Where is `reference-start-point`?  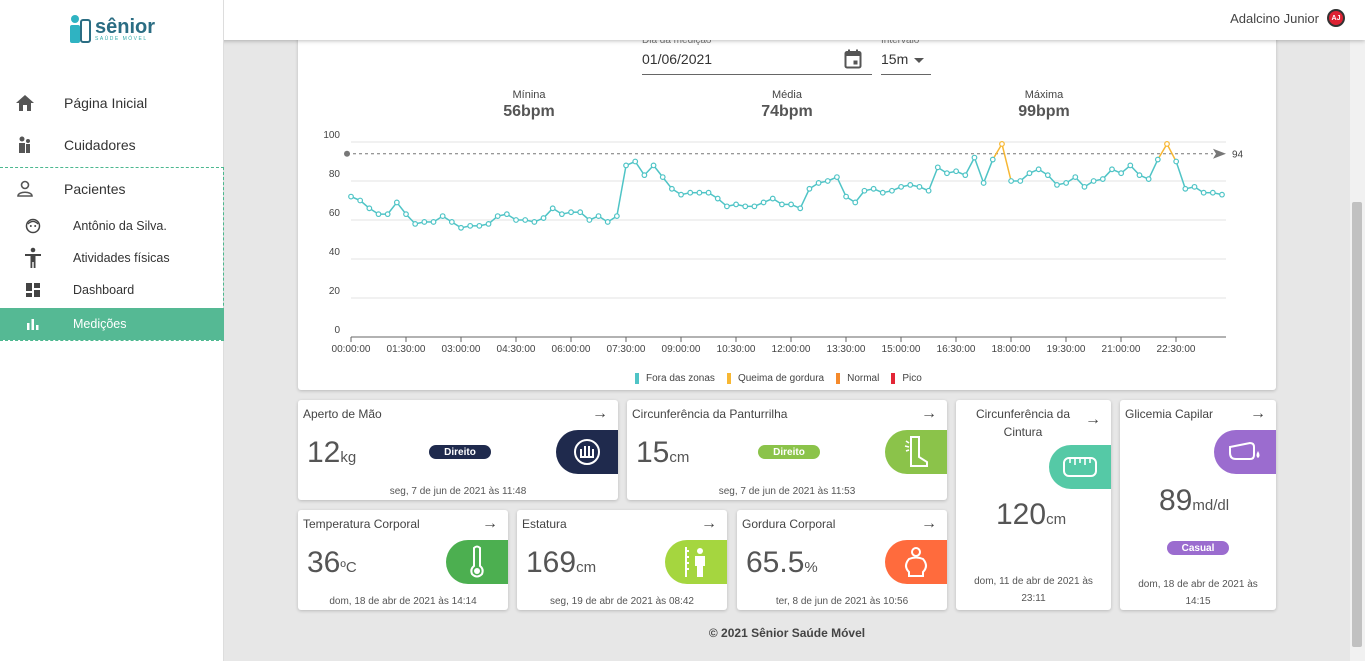 reference-start-point is located at coordinates (347, 153).